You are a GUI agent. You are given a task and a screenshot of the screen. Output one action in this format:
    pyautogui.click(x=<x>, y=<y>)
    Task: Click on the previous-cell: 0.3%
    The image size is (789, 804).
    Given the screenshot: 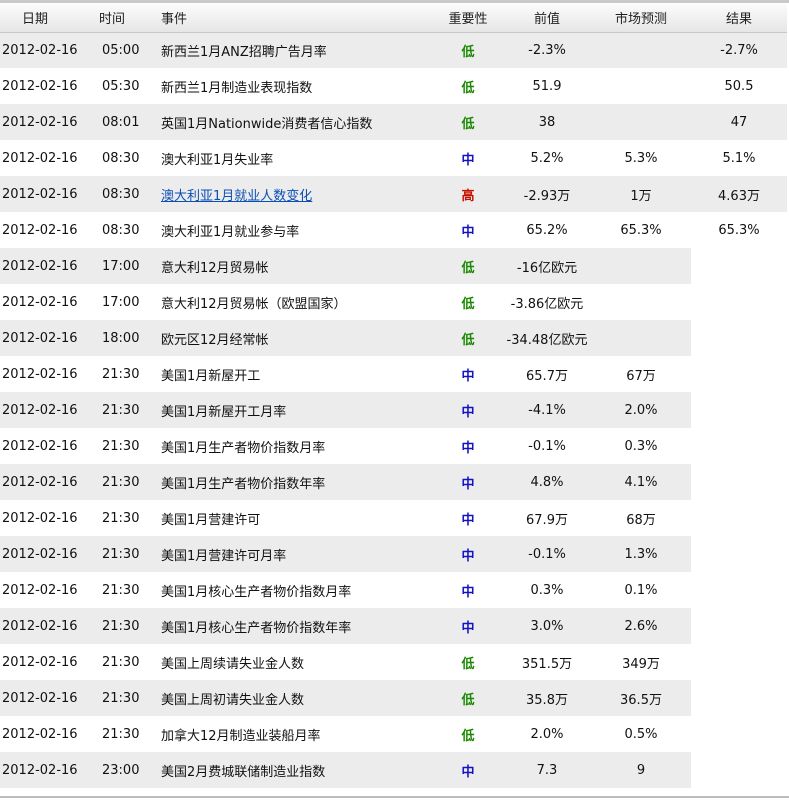 What is the action you would take?
    pyautogui.click(x=547, y=590)
    